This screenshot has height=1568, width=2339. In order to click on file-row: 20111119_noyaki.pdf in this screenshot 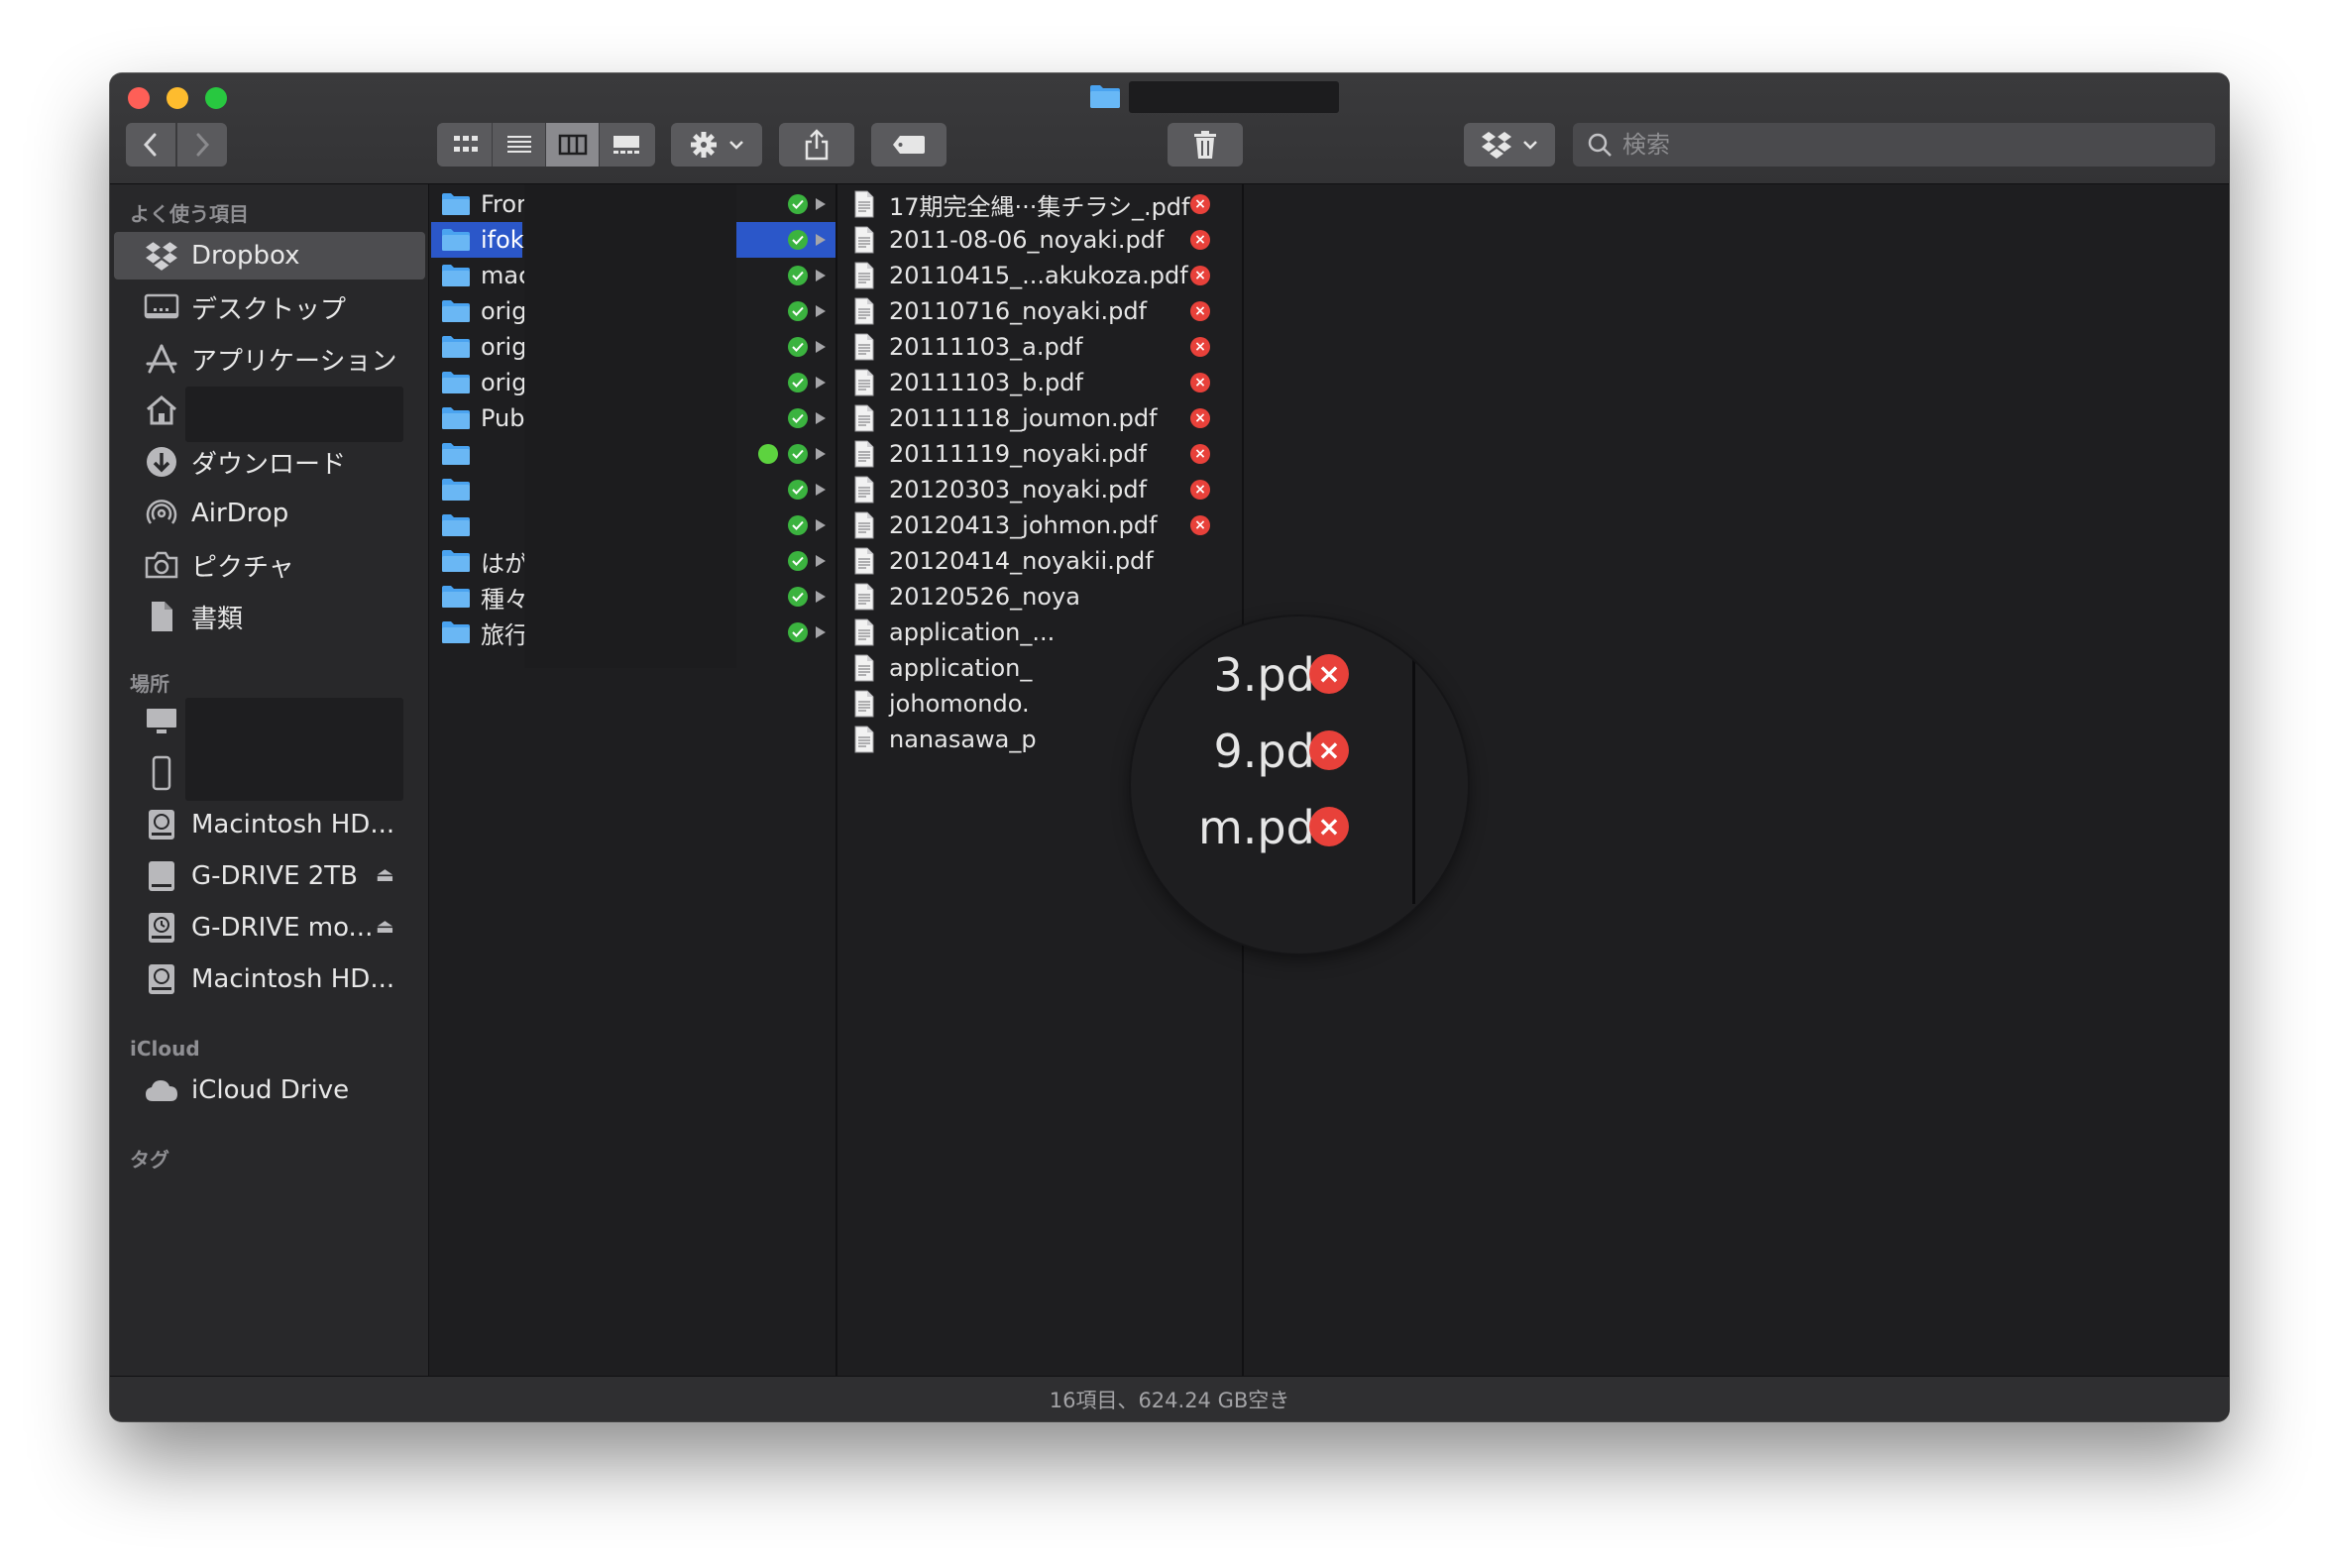, I will do `click(1041, 454)`.